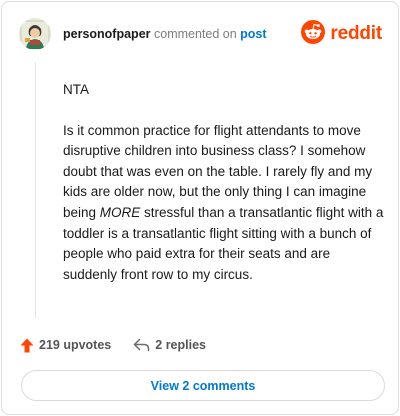  Describe the element at coordinates (180, 345) in the screenshot. I see `replies-count: 2 replies` at that location.